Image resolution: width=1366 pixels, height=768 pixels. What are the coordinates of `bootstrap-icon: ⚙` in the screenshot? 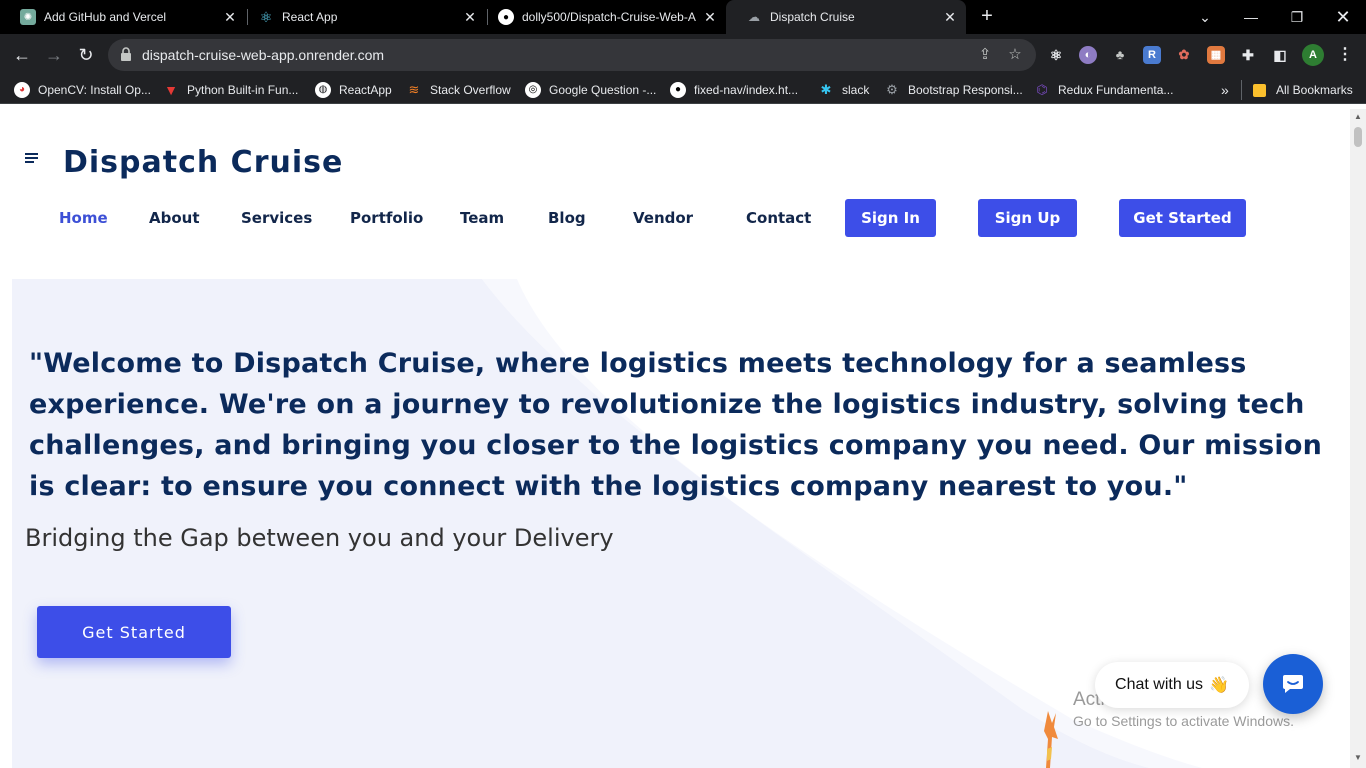 It's located at (892, 89).